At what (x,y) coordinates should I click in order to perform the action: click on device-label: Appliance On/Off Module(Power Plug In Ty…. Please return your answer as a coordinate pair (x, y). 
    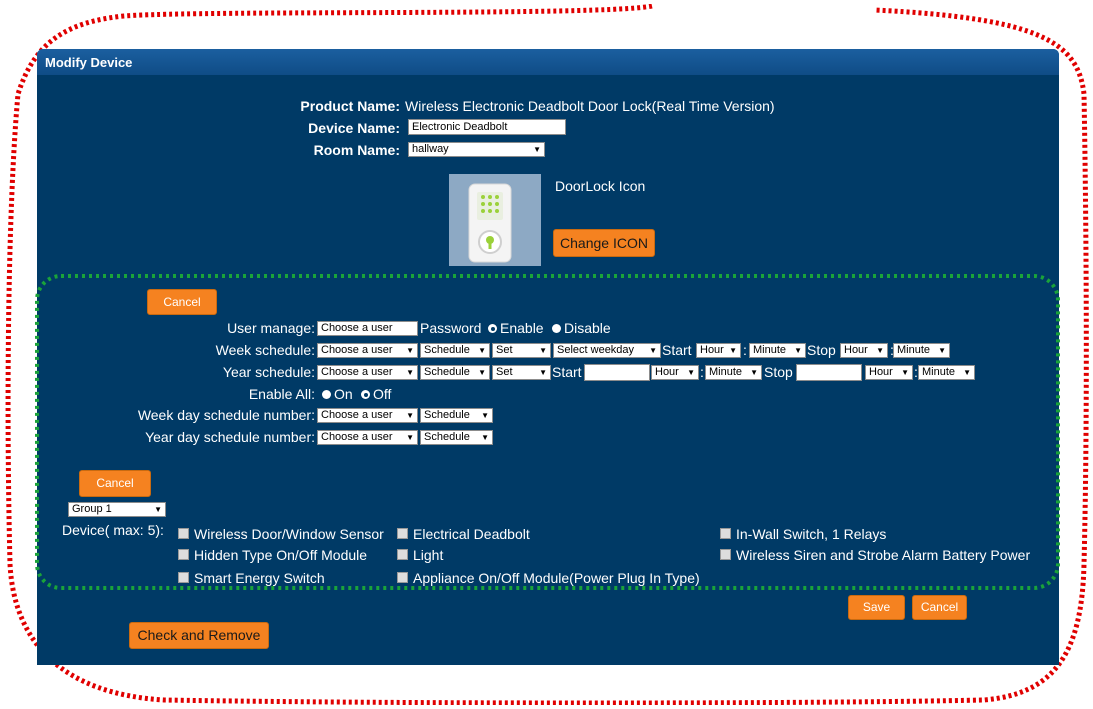
    Looking at the image, I should click on (556, 578).